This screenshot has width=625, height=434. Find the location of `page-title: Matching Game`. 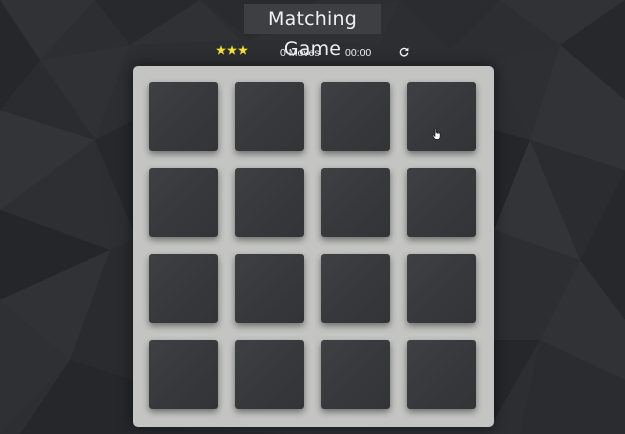

page-title: Matching Game is located at coordinates (312, 32).